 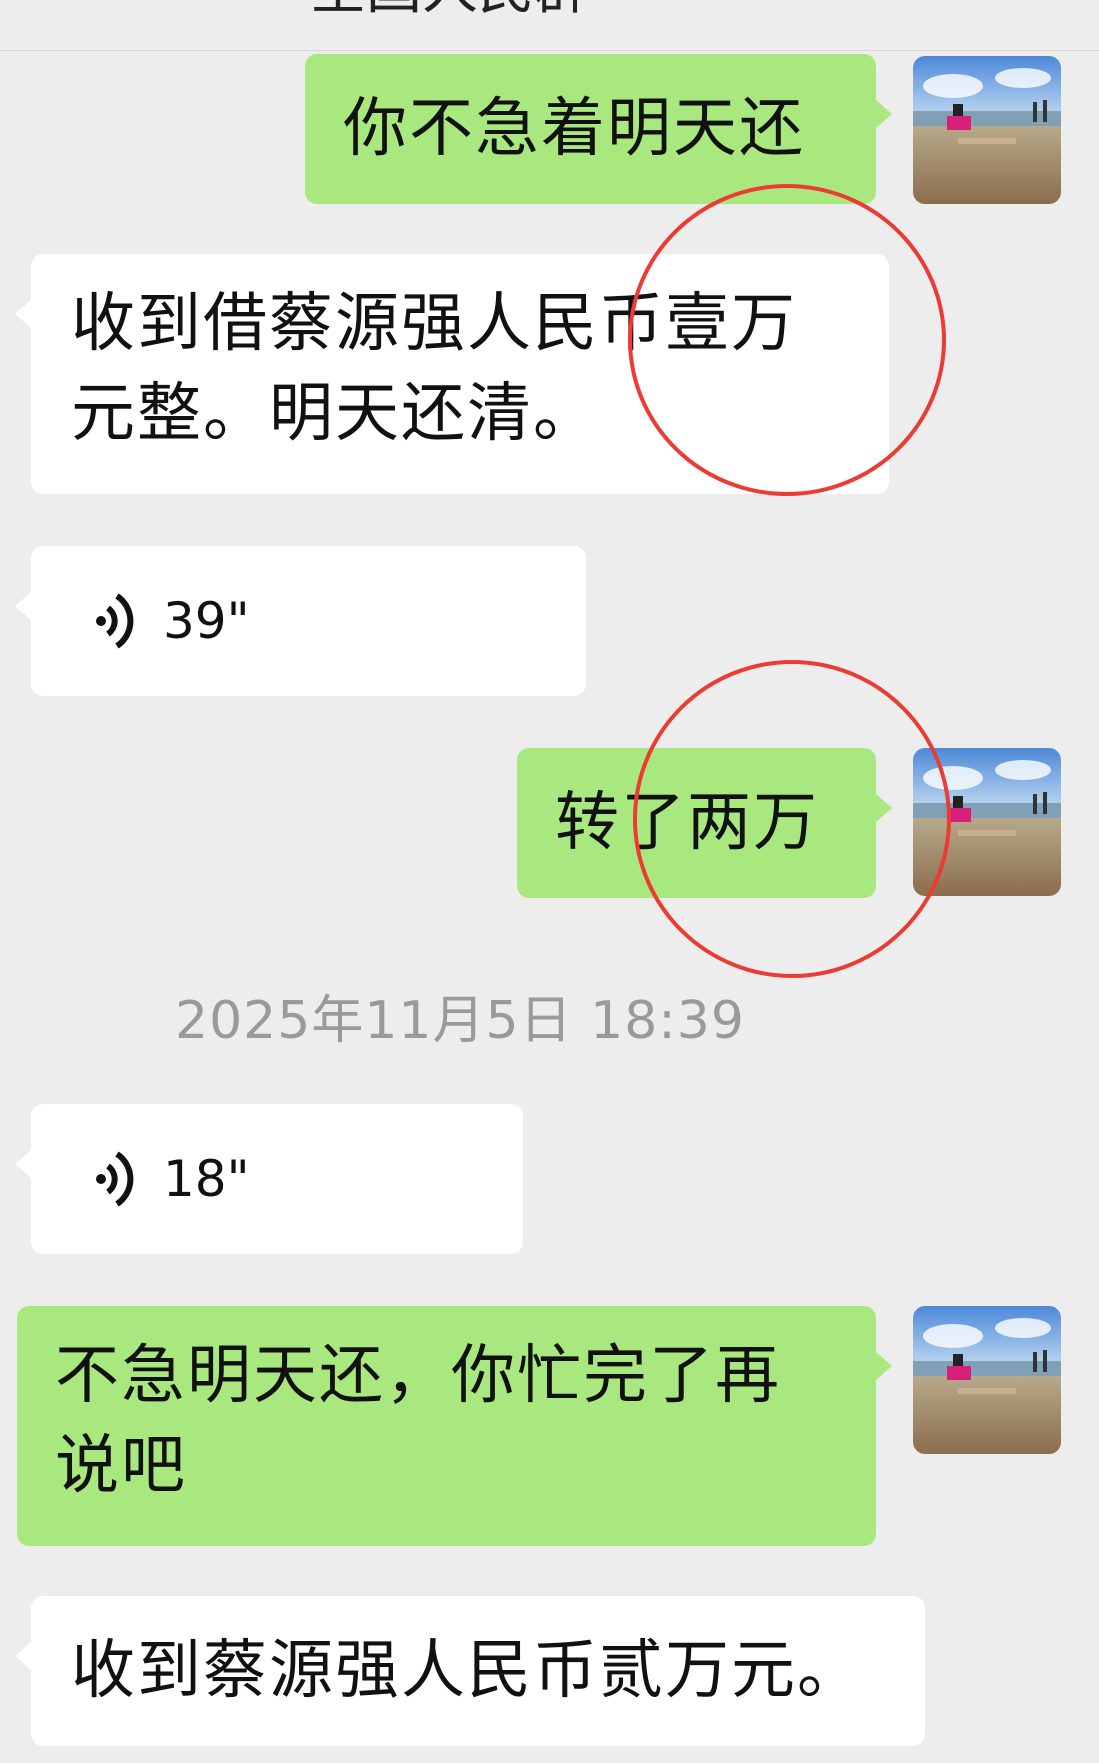 I want to click on message-text: 不急明天还，你忙完了再说吧, so click(x=418, y=1421).